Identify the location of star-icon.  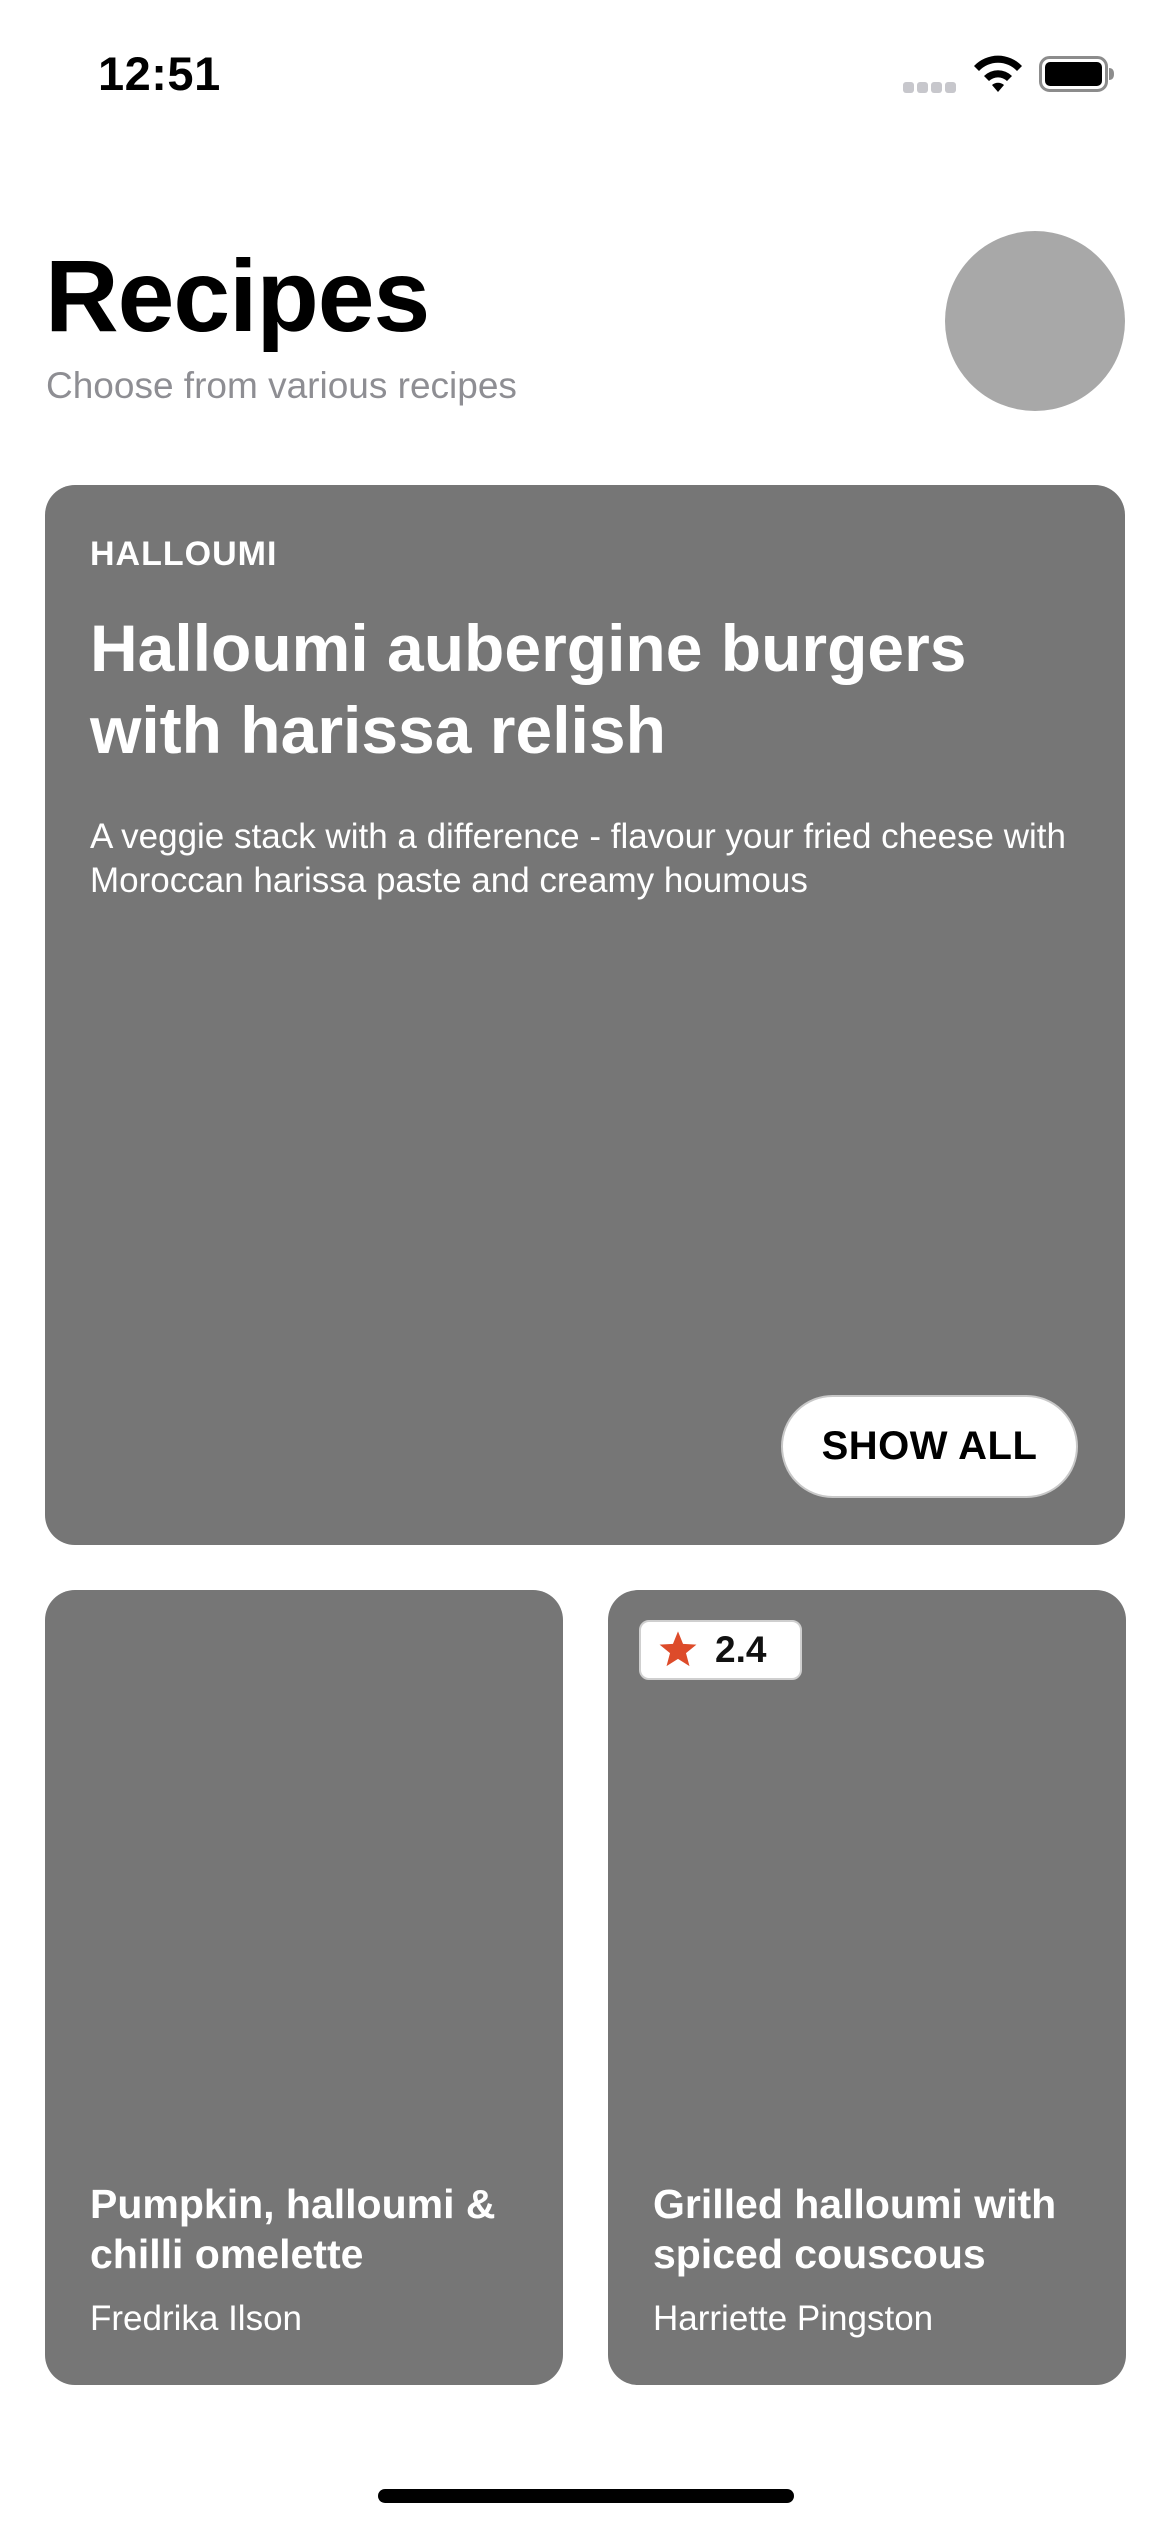
(678, 1649).